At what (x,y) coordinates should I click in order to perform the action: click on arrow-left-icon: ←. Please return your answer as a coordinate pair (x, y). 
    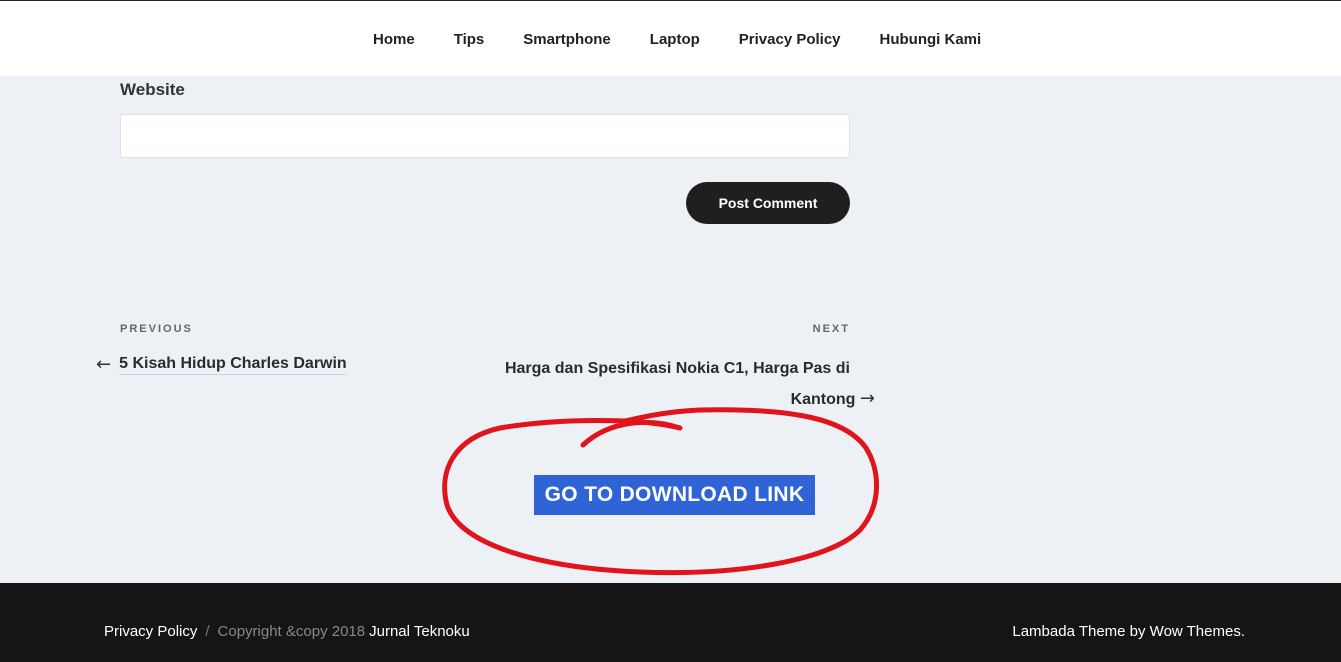
    Looking at the image, I should click on (104, 364).